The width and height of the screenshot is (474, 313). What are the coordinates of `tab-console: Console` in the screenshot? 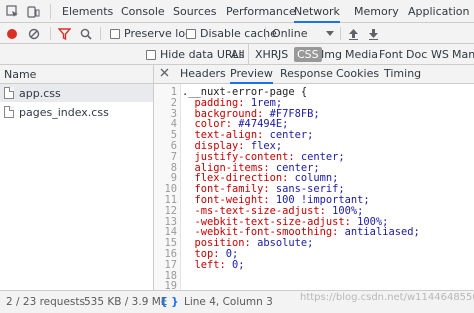 It's located at (143, 11).